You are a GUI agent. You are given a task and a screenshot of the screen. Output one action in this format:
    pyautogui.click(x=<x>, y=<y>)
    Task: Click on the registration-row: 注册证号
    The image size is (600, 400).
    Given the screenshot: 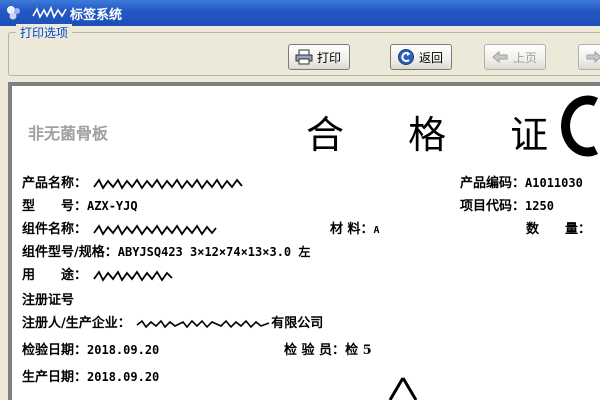 What is the action you would take?
    pyautogui.click(x=48, y=298)
    